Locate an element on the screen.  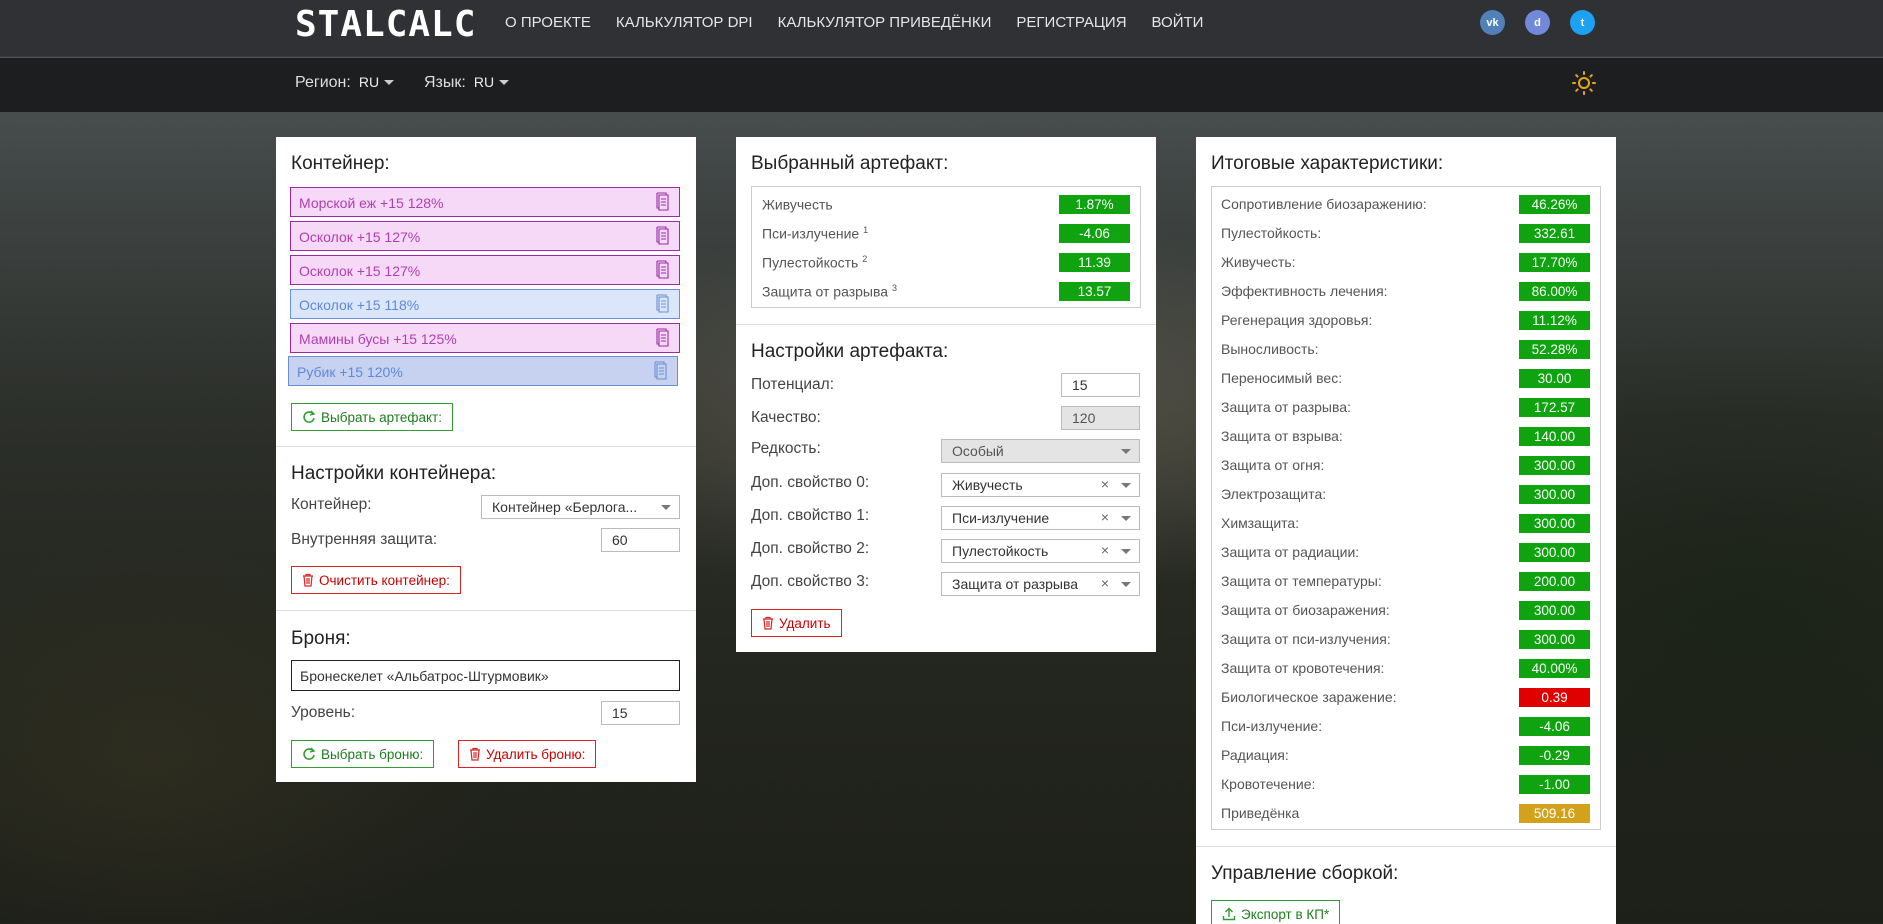
language-label: Язык: is located at coordinates (445, 82).